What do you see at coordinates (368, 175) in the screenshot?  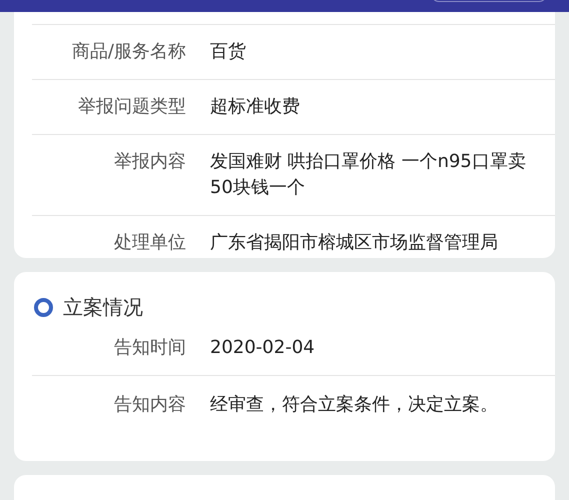 I see `field-value: 发国难财 哄抬口罩价格 一个n95口罩卖50块钱一个` at bounding box center [368, 175].